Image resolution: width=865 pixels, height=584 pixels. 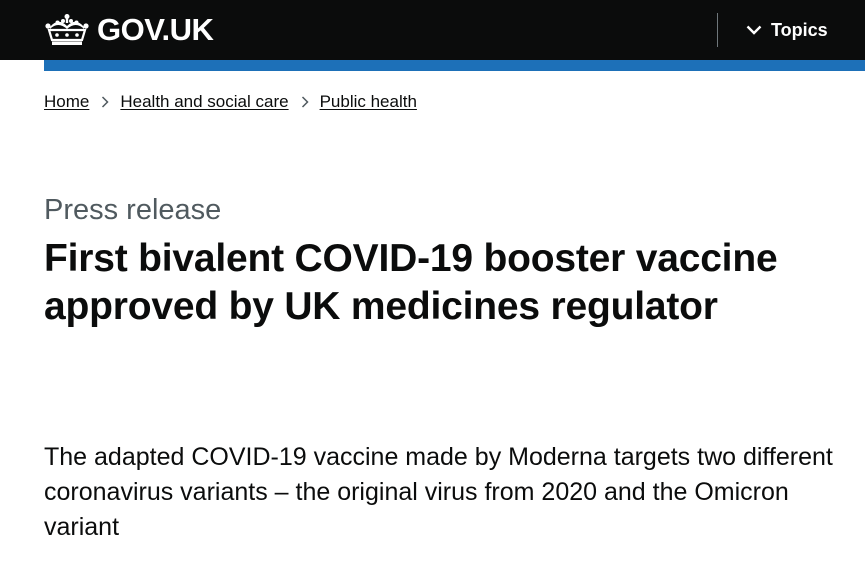 What do you see at coordinates (717, 30) in the screenshot?
I see `header-divider` at bounding box center [717, 30].